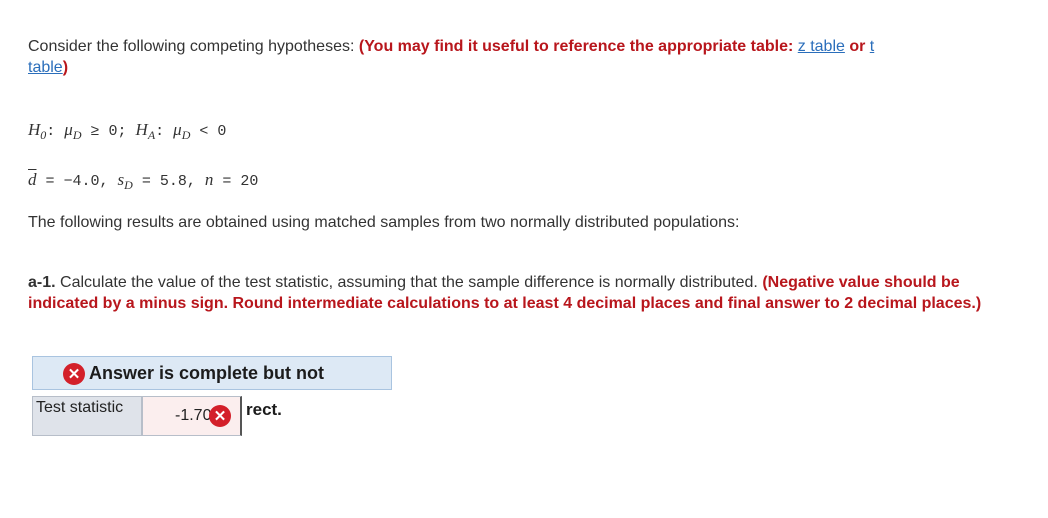 This screenshot has height=518, width=1048. Describe the element at coordinates (42, 282) in the screenshot. I see `question-id: a-1.` at that location.